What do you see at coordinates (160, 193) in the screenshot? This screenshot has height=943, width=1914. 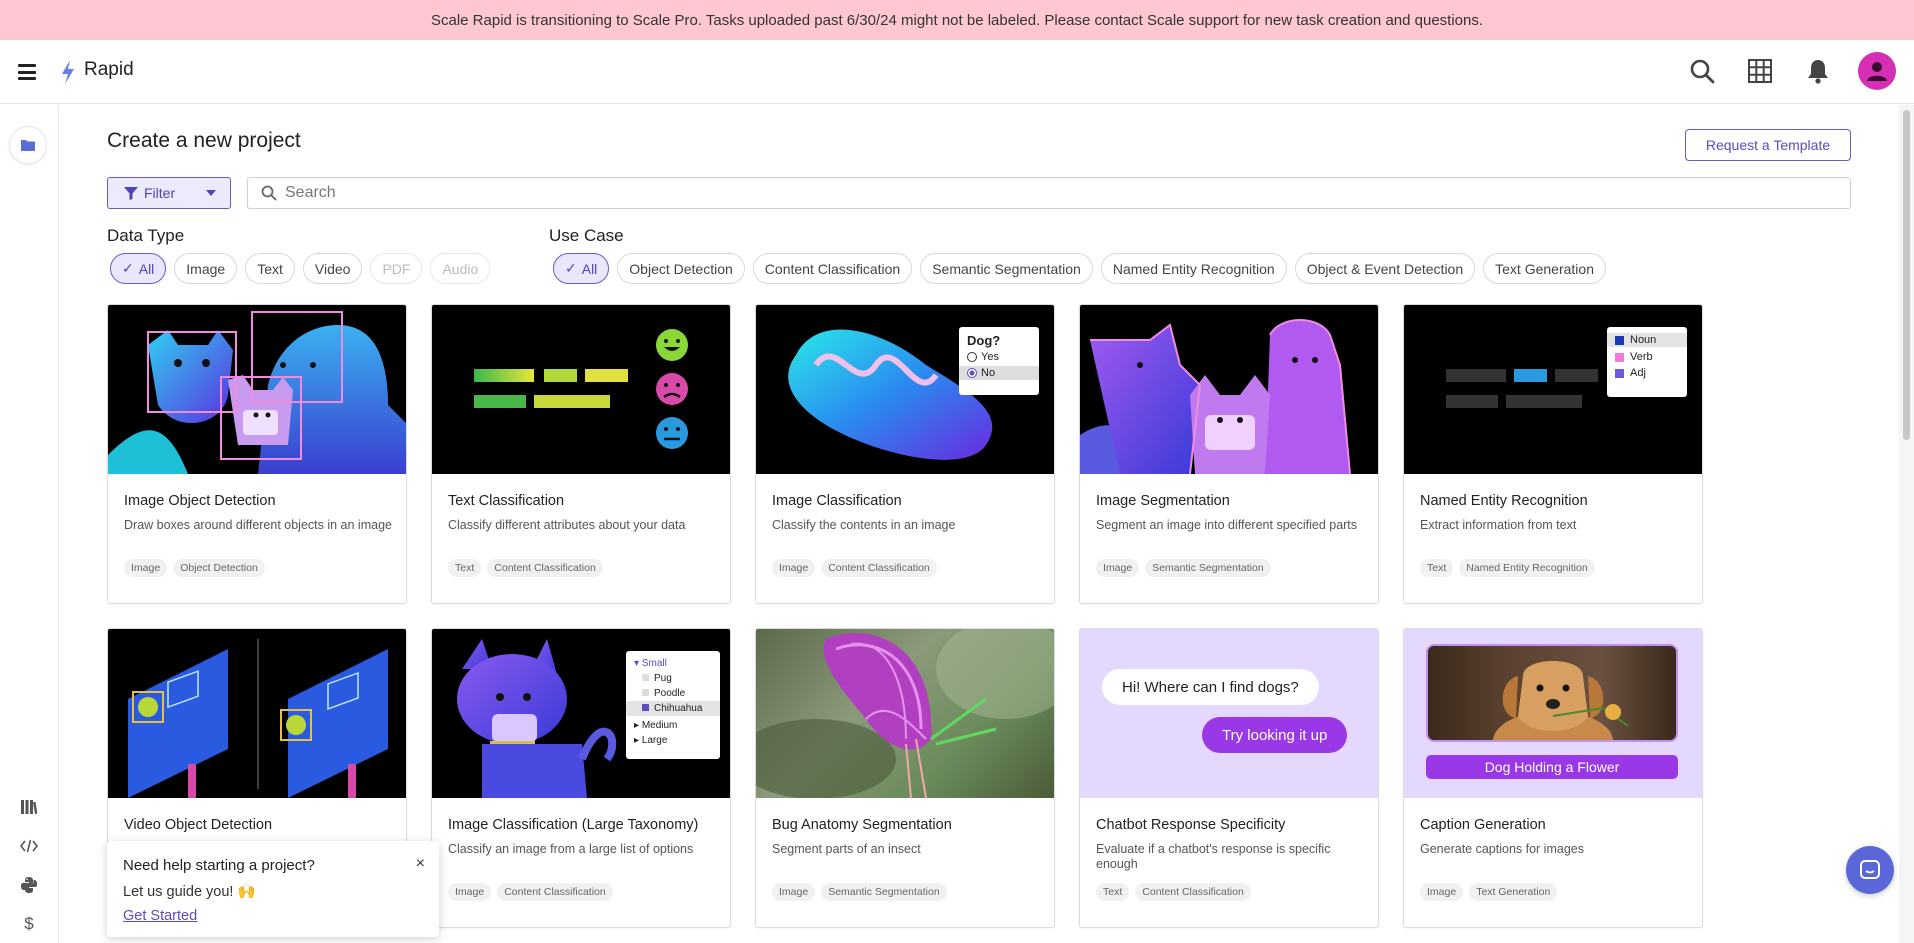 I see `filter-label: Filter` at bounding box center [160, 193].